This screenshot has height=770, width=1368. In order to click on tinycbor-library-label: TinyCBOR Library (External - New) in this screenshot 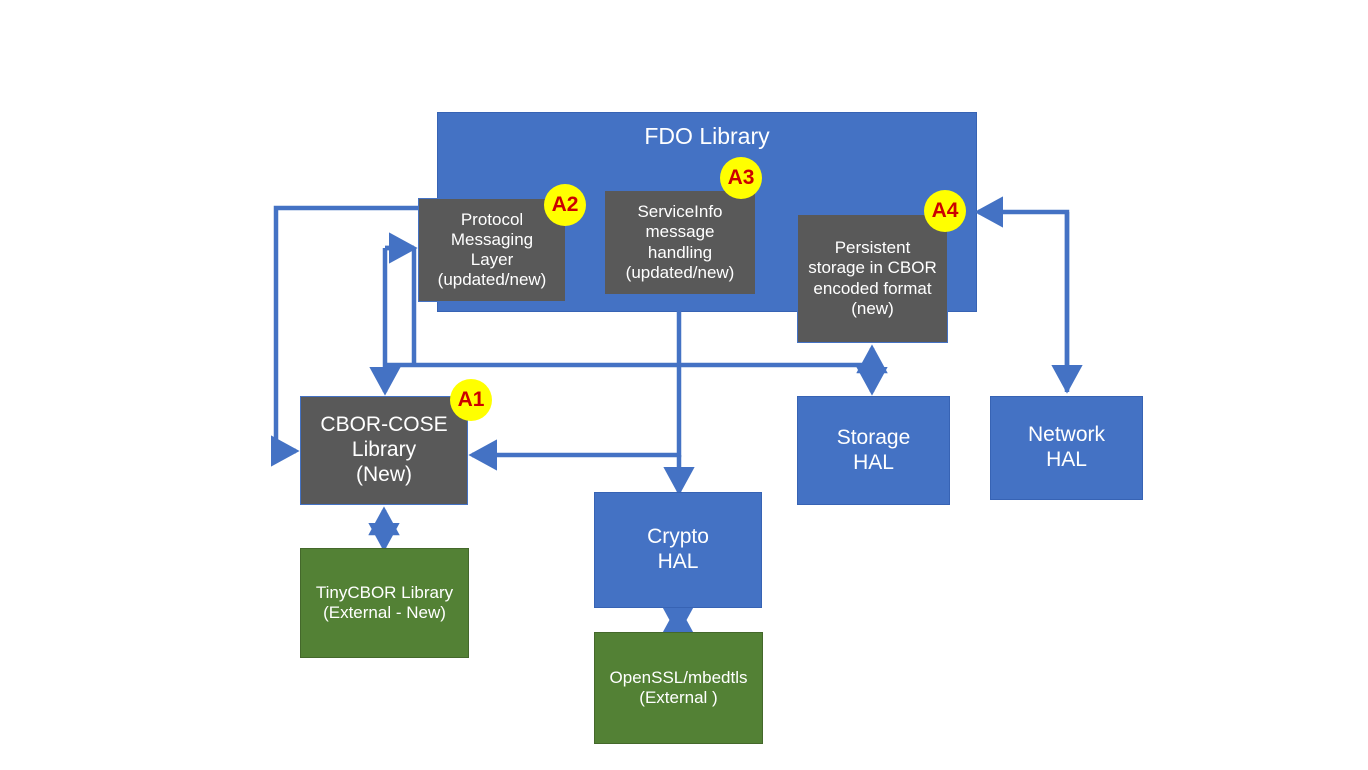, I will do `click(384, 602)`.